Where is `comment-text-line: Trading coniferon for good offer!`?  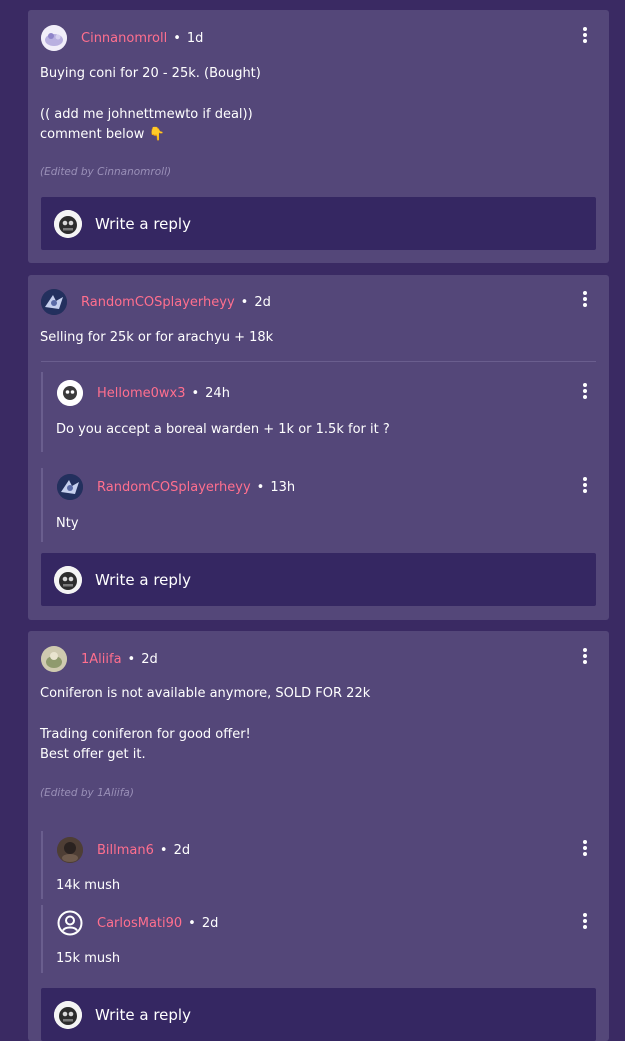
comment-text-line: Trading coniferon for good offer! is located at coordinates (145, 734).